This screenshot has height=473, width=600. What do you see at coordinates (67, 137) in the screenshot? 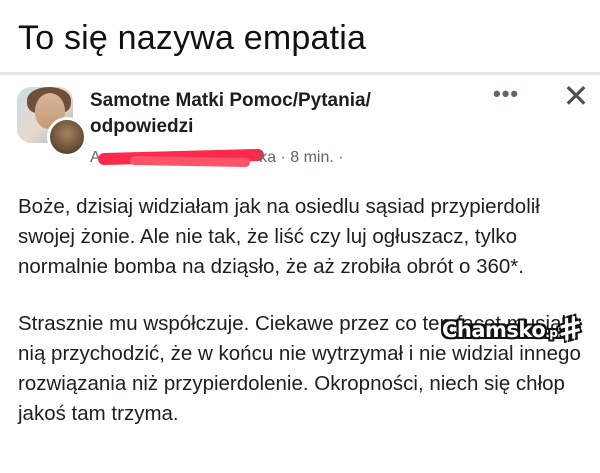
I see `author-avatar` at bounding box center [67, 137].